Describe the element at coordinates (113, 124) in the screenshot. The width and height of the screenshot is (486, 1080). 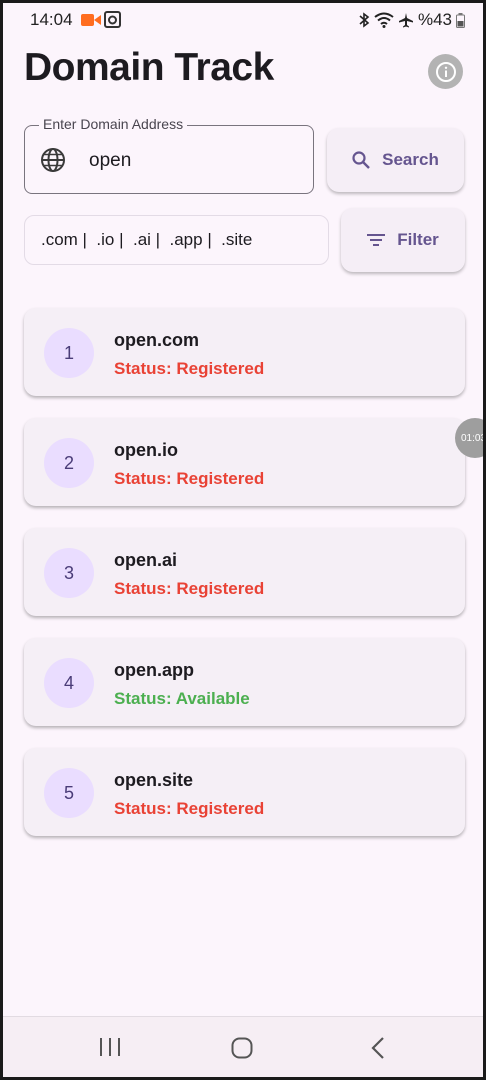
I see `domain-input-label: Enter Domain Address` at that location.